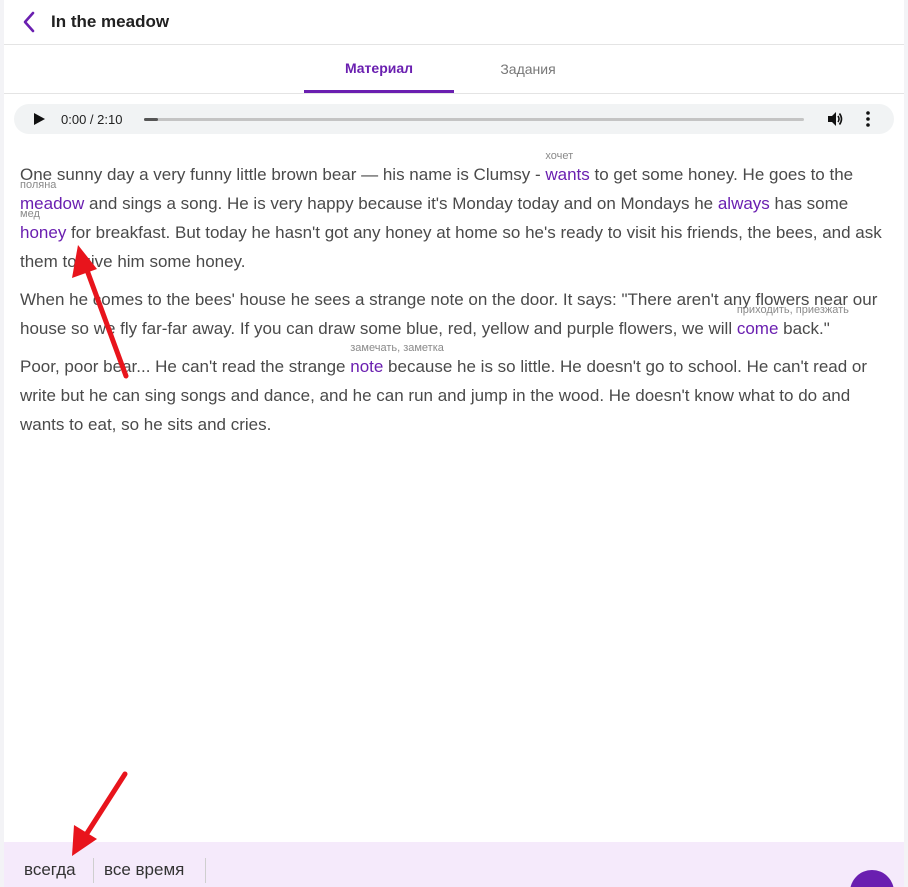 The image size is (908, 887). I want to click on word-label: note, so click(367, 366).